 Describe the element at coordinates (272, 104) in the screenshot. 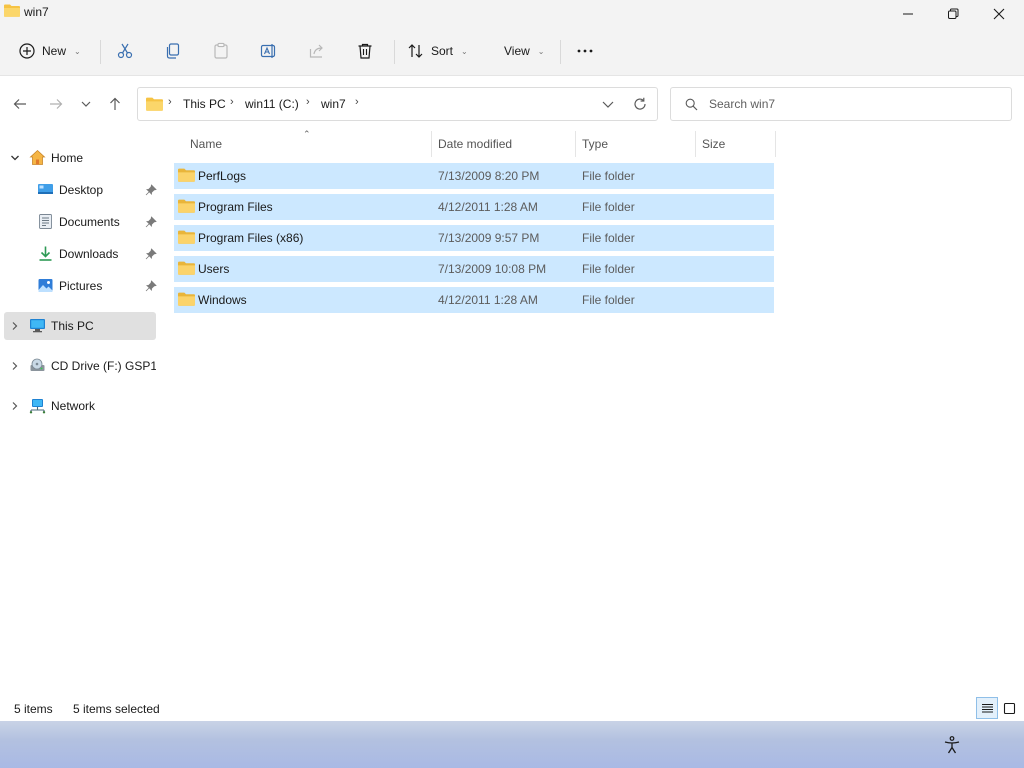

I see `breadcrumb-drive: win11 (C:)` at that location.